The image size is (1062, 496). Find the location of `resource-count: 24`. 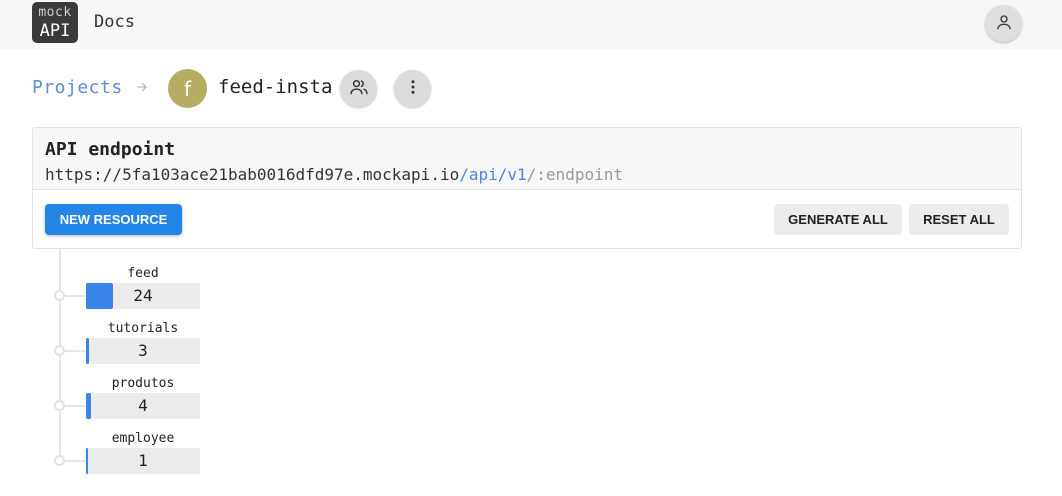

resource-count: 24 is located at coordinates (143, 295).